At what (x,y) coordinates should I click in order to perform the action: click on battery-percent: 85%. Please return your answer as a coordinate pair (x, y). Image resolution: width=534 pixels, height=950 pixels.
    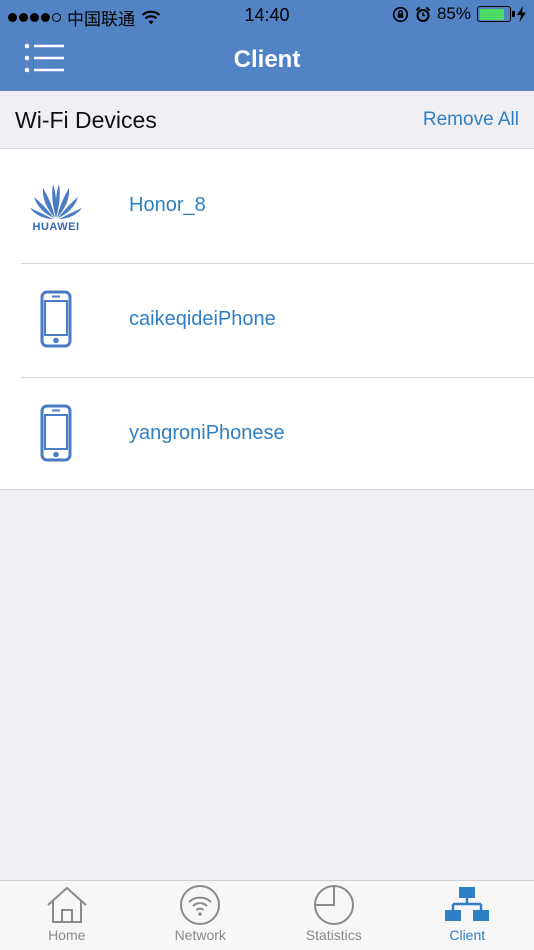
    Looking at the image, I should click on (453, 13).